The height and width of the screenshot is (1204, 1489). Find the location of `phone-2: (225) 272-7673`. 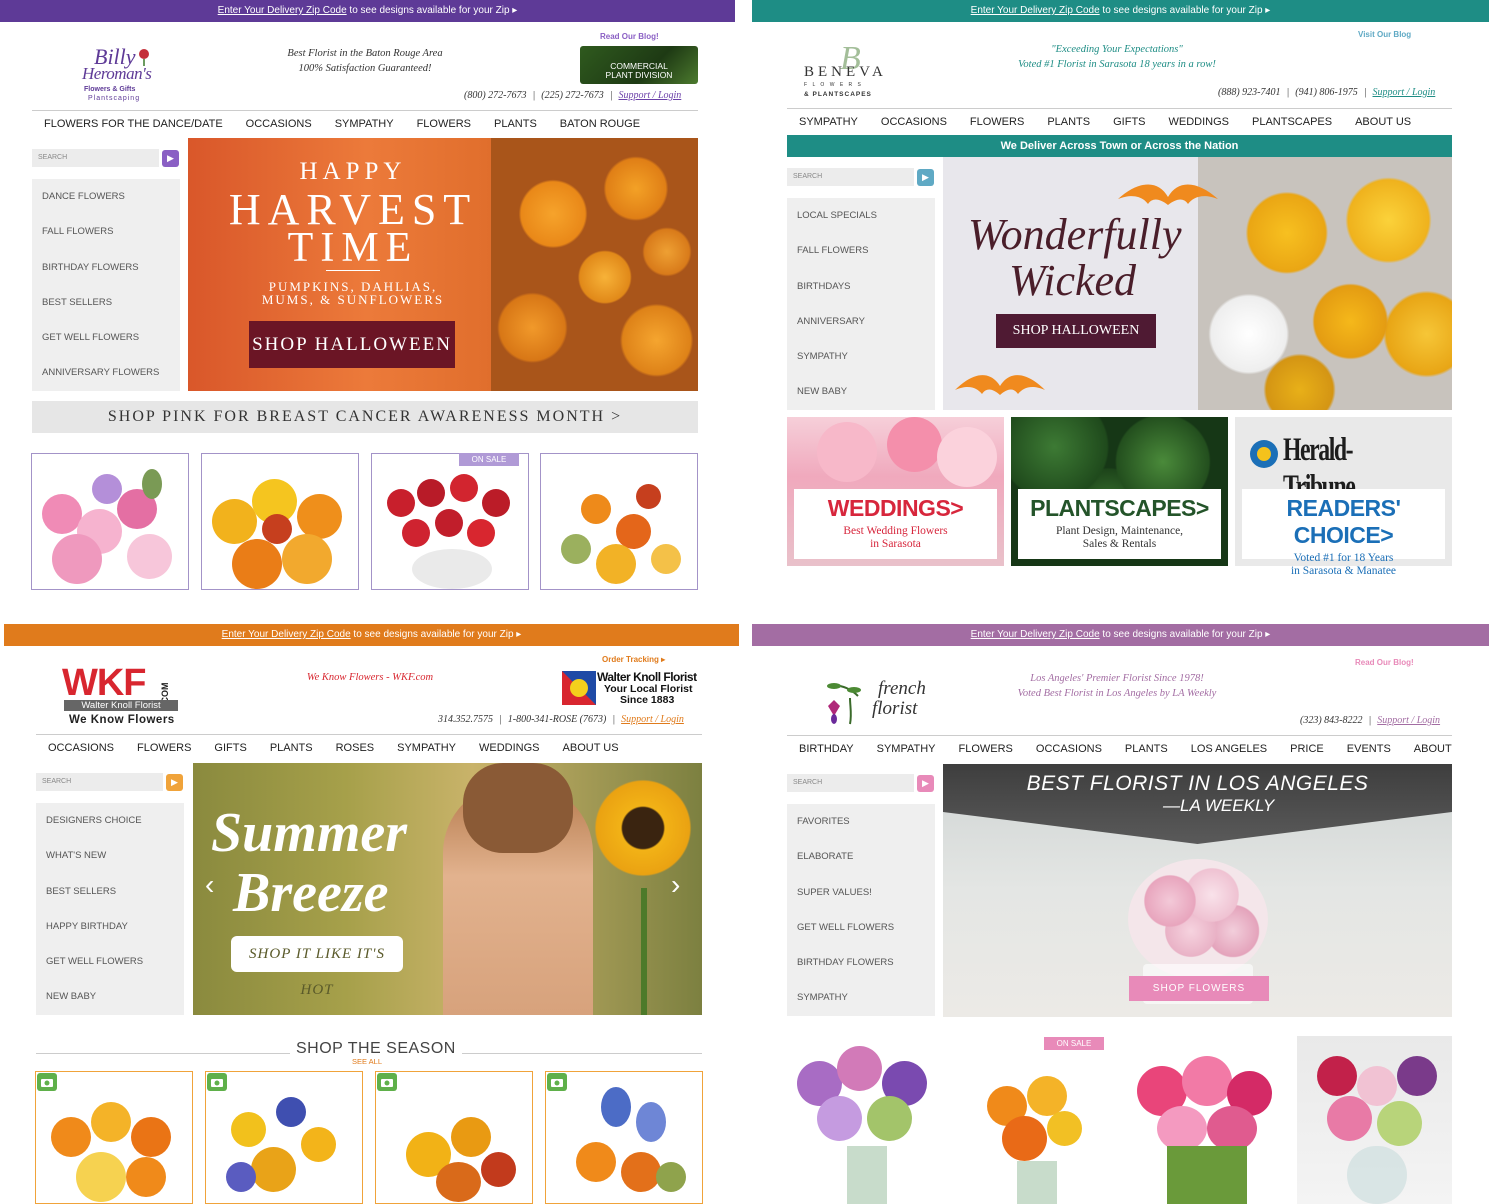

phone-2: (225) 272-7673 is located at coordinates (572, 95).